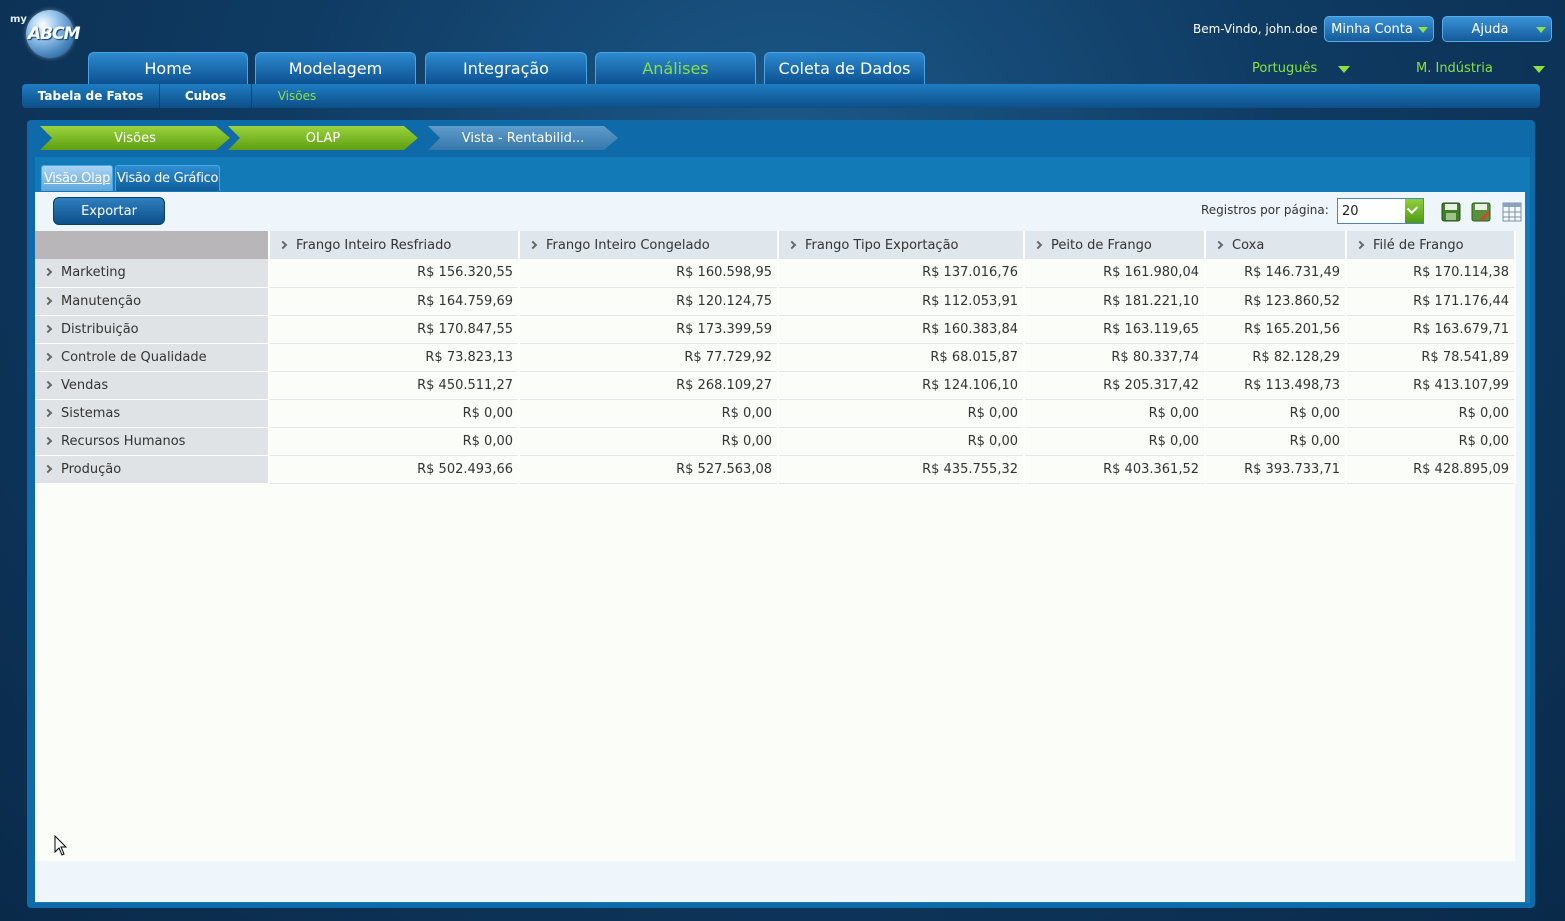 The height and width of the screenshot is (921, 1565). Describe the element at coordinates (152, 329) in the screenshot. I see `row-header: Distribuição` at that location.